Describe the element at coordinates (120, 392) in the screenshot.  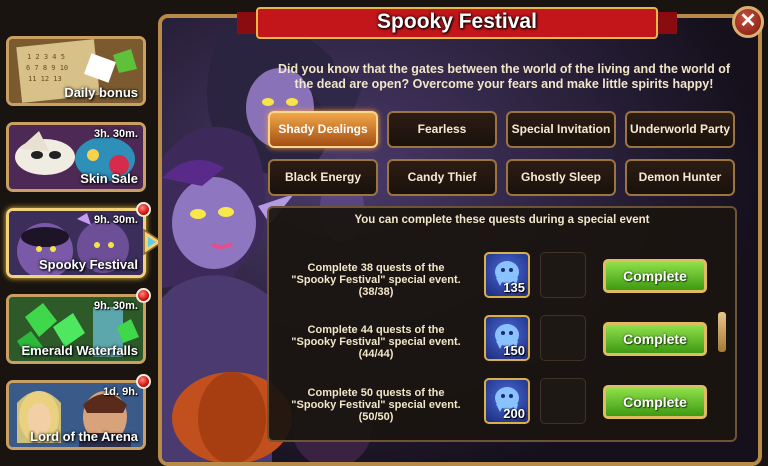
I see `lord-of-the-arena-timer: 1d. 9h.` at that location.